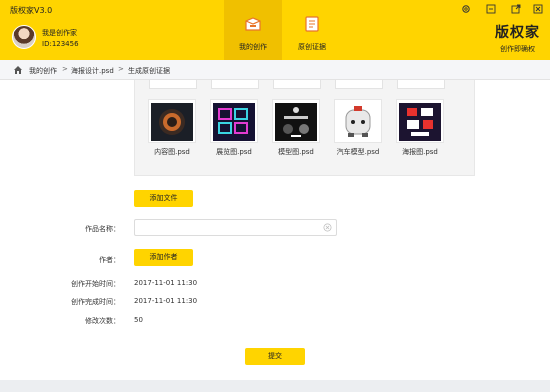 The width and height of the screenshot is (550, 392). I want to click on close-icon, so click(538, 9).